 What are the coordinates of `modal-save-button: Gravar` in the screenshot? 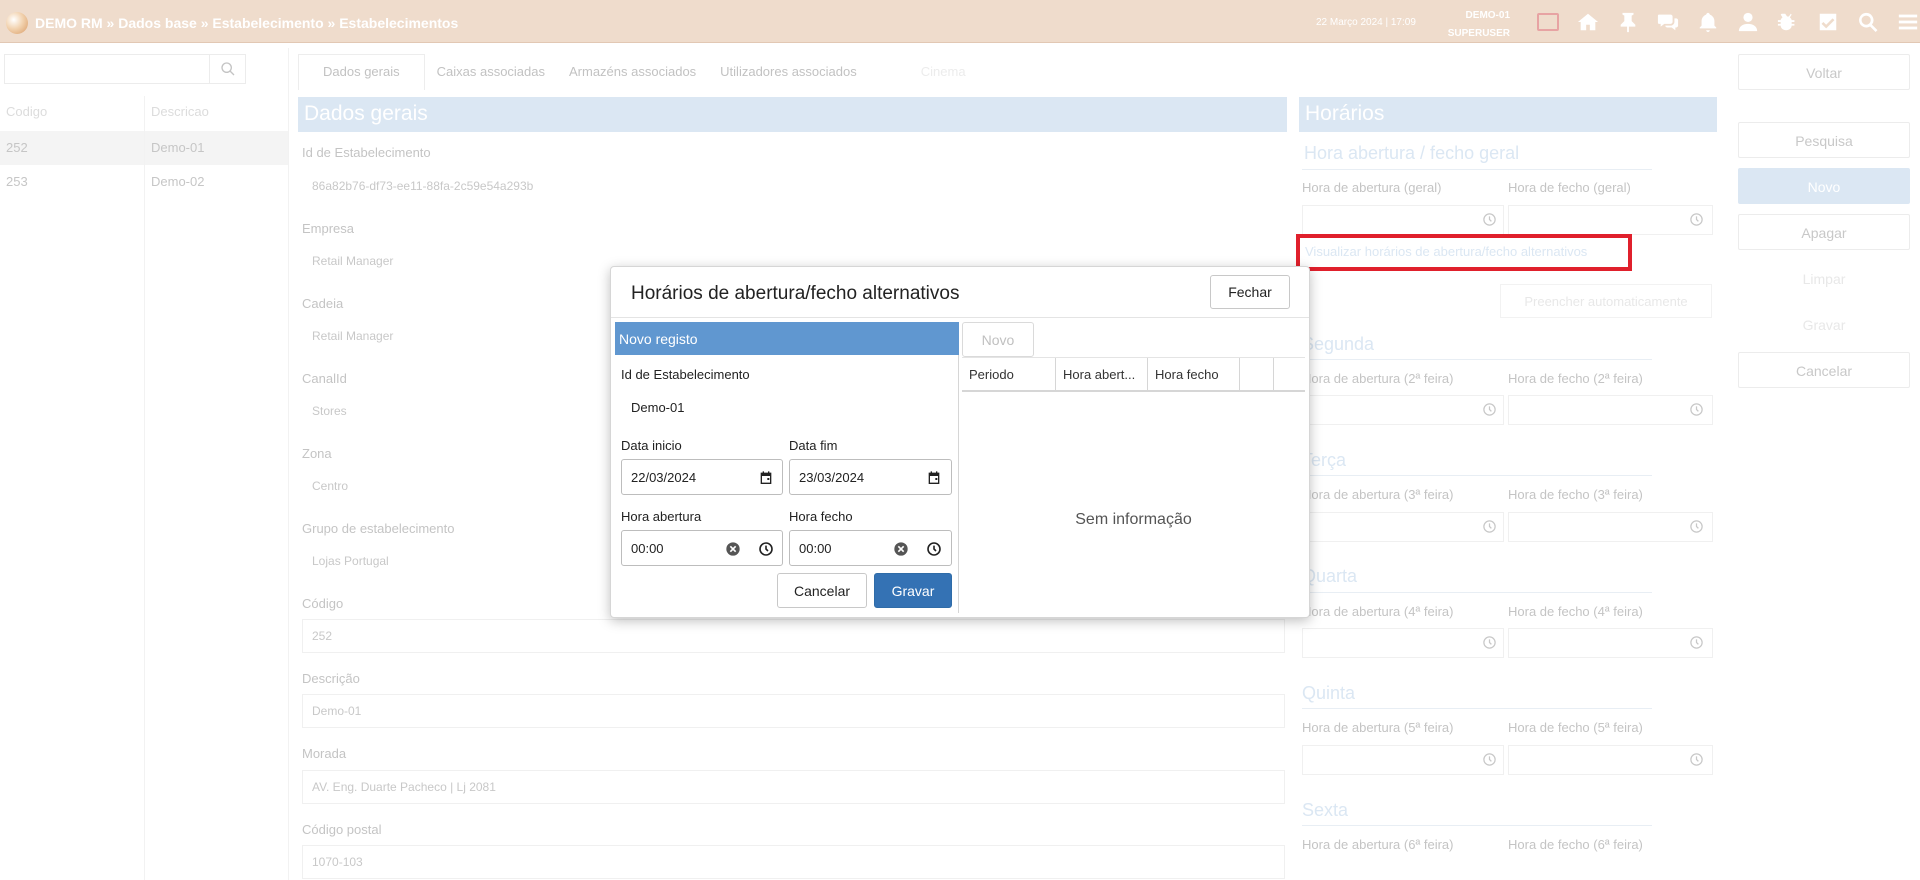 It's located at (913, 590).